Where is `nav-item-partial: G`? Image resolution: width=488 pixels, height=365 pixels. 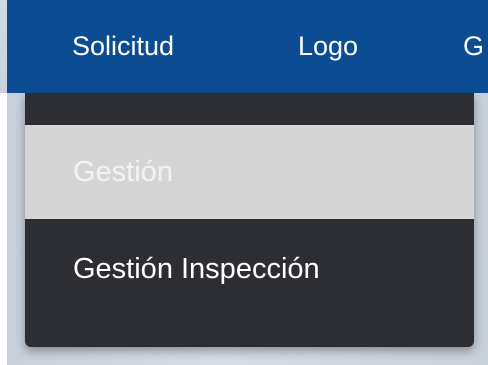
nav-item-partial: G is located at coordinates (473, 46).